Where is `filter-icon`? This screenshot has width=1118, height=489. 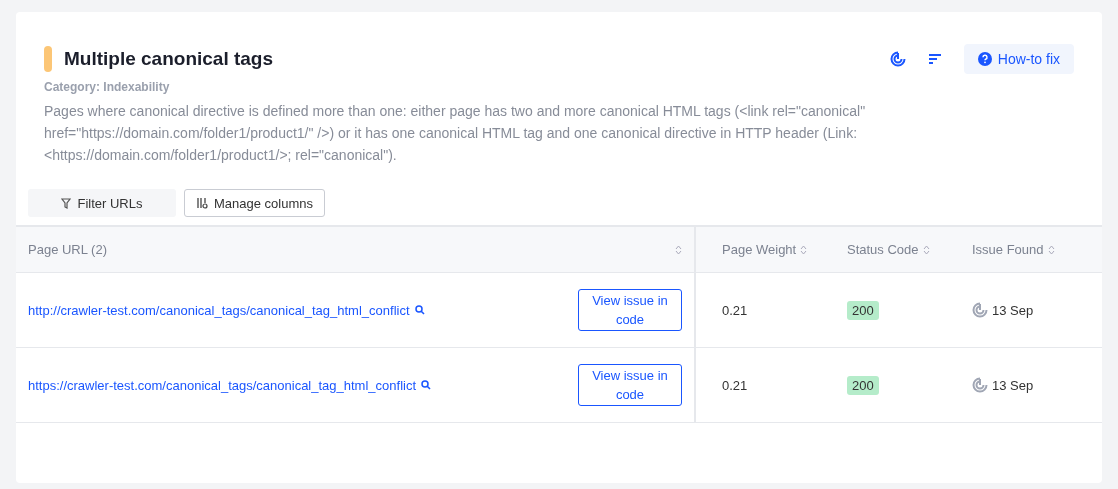
filter-icon is located at coordinates (66, 203).